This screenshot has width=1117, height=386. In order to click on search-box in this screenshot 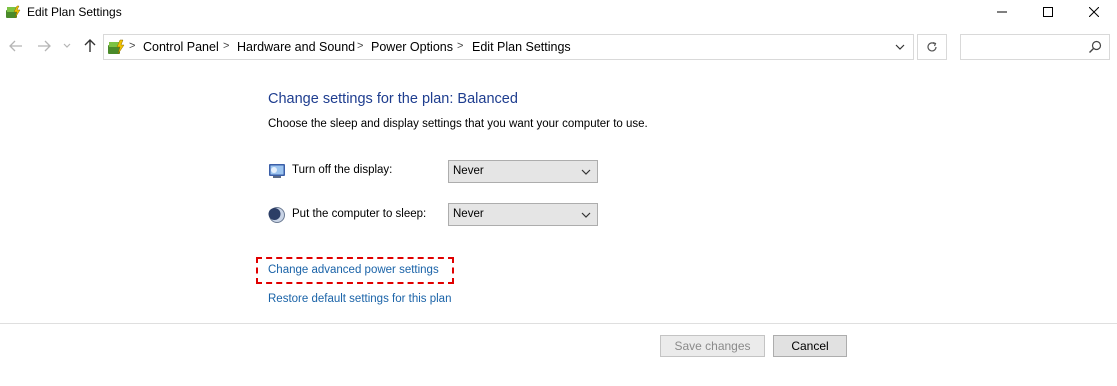, I will do `click(1035, 47)`.